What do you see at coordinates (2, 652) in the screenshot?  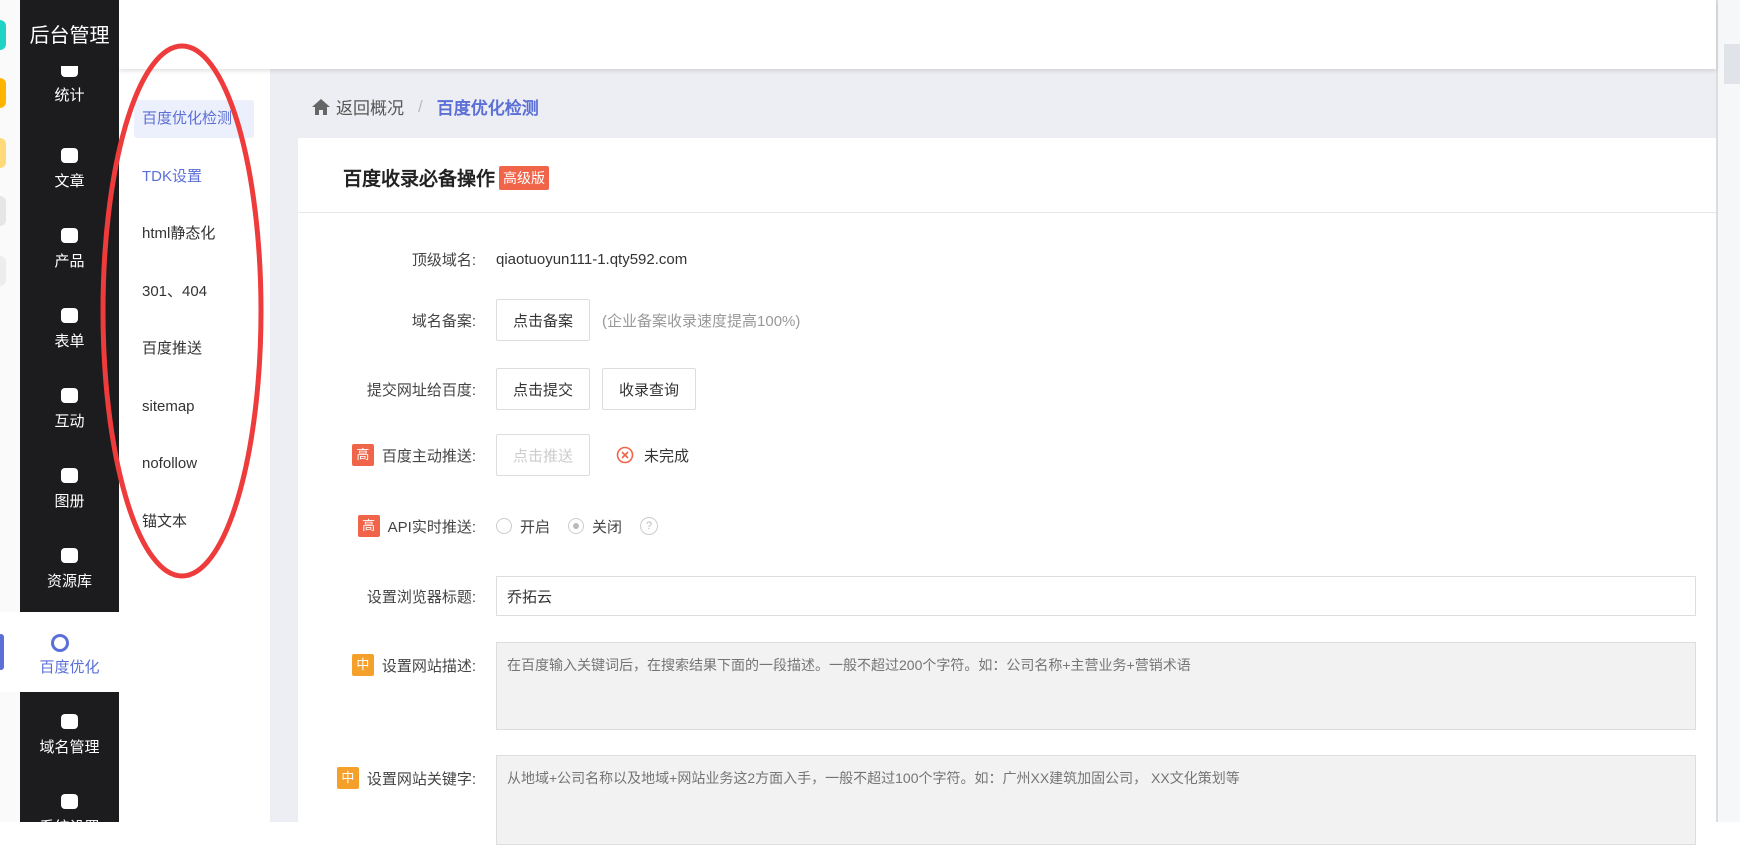 I see `active-indicator` at bounding box center [2, 652].